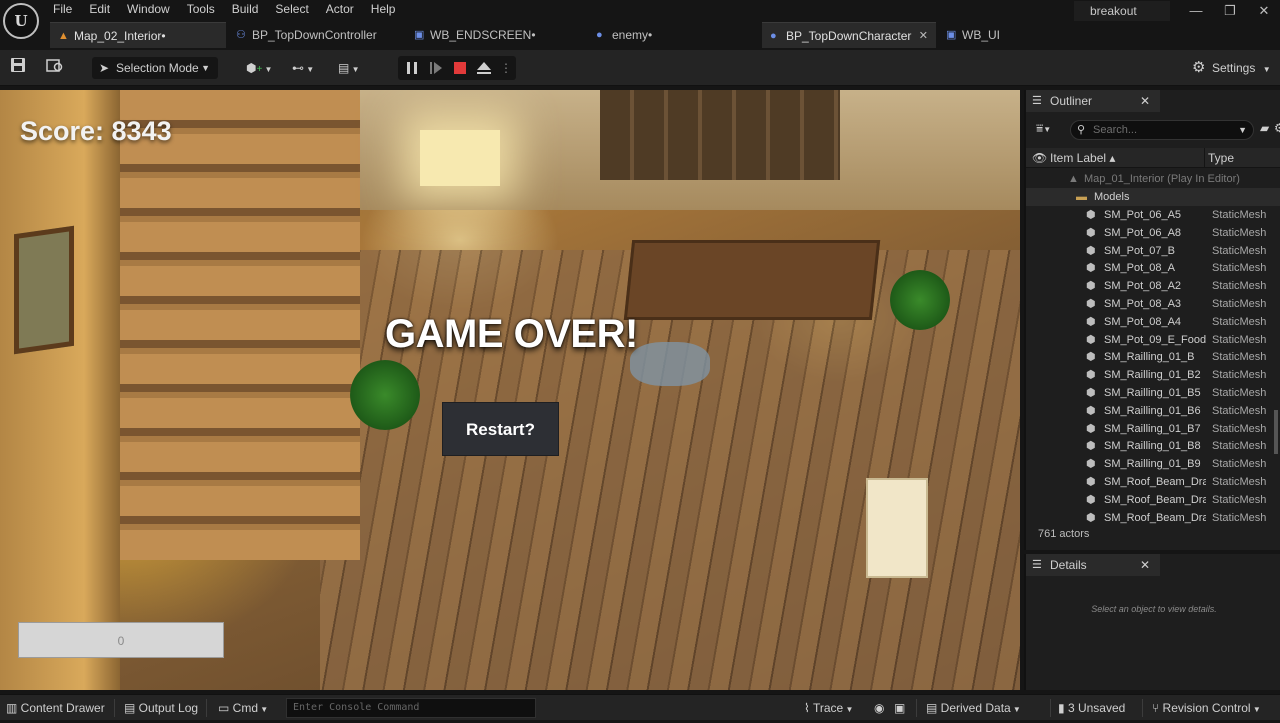 Image resolution: width=1280 pixels, height=723 pixels. I want to click on tab-map-02-interior: ▲ Map_02_Interior•, so click(138, 35).